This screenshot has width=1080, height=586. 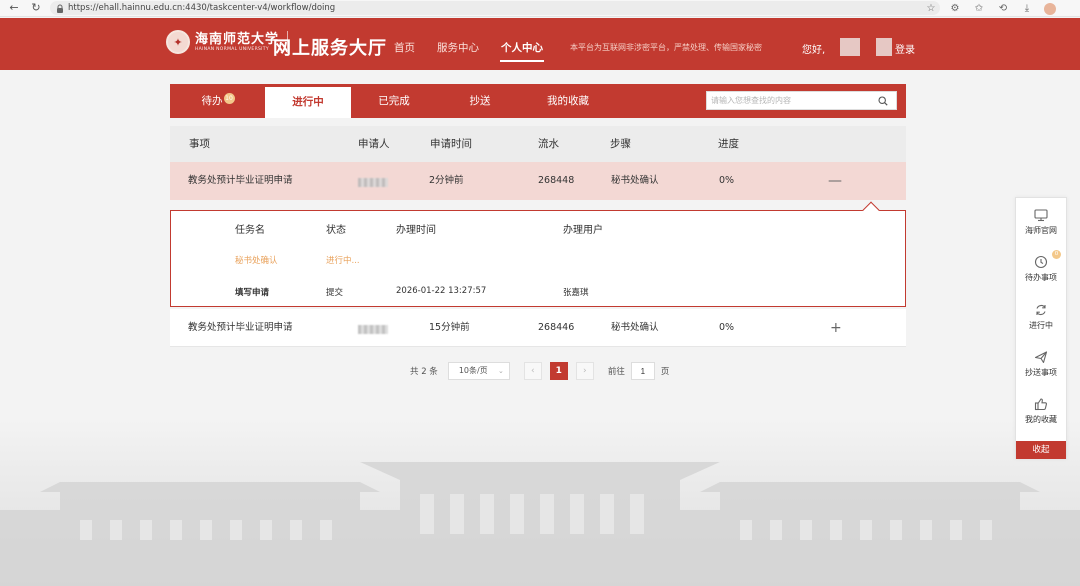 I want to click on search-icon, so click(x=883, y=101).